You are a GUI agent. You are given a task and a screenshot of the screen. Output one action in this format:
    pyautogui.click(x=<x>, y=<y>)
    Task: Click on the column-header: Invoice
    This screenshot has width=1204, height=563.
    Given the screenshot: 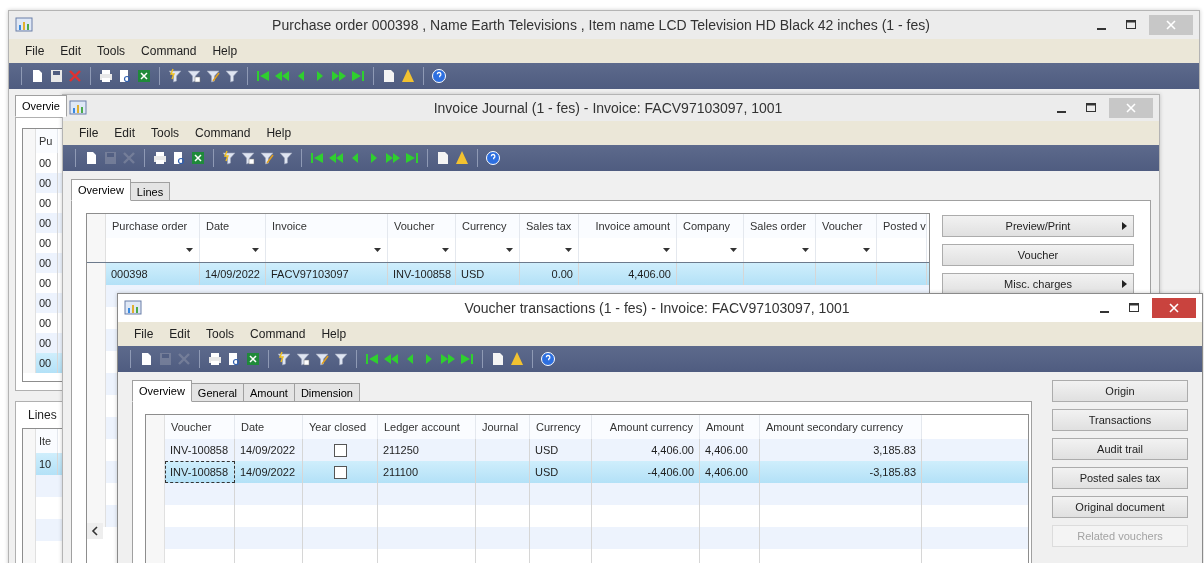 What is the action you would take?
    pyautogui.click(x=327, y=226)
    